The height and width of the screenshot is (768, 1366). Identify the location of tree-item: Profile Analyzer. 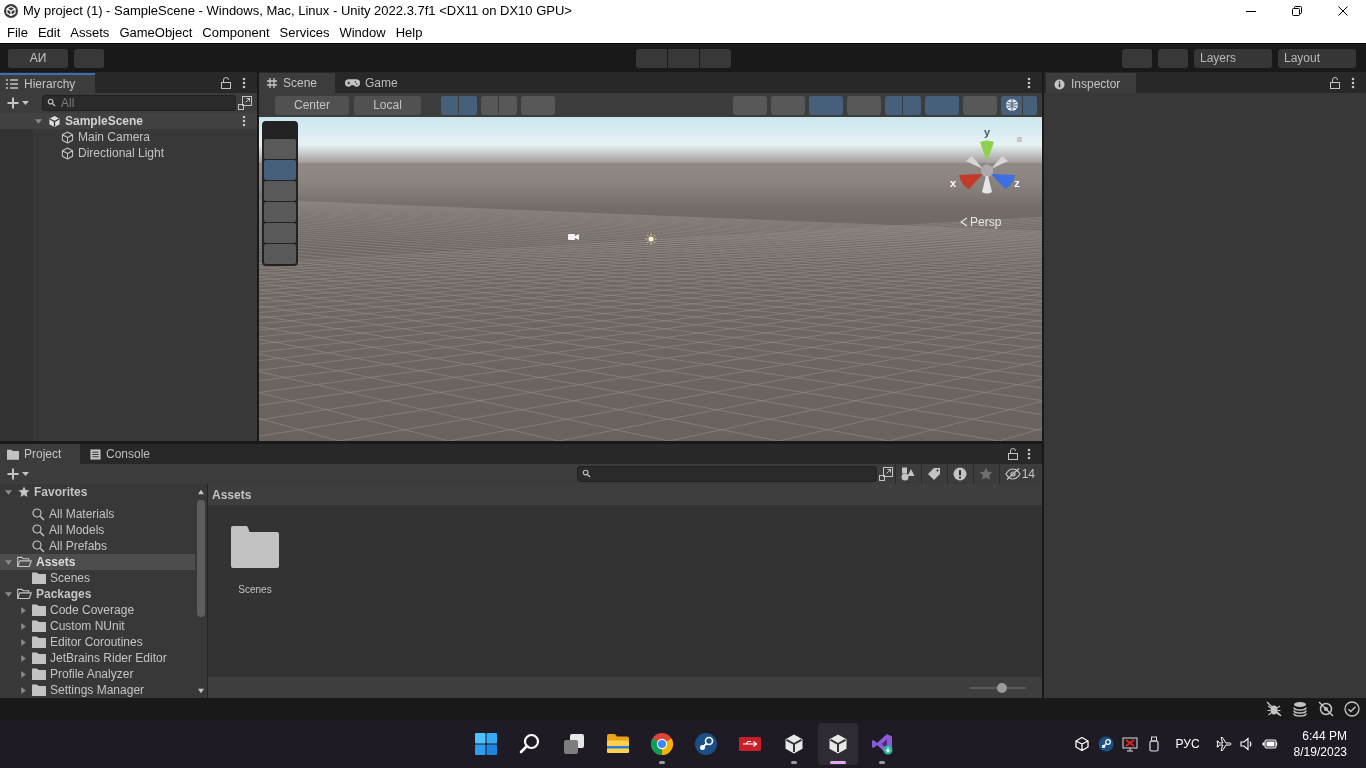
(97, 674).